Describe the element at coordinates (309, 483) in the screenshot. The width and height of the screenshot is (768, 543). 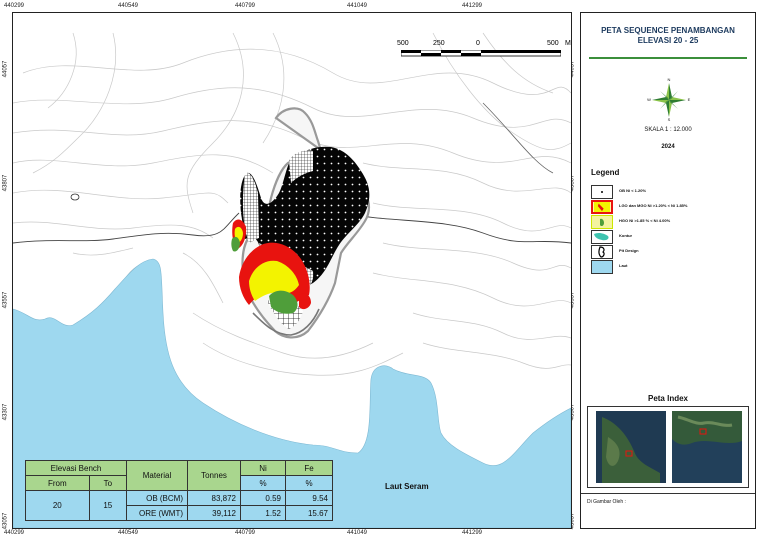
I see `table-header-fe-unit: %` at that location.